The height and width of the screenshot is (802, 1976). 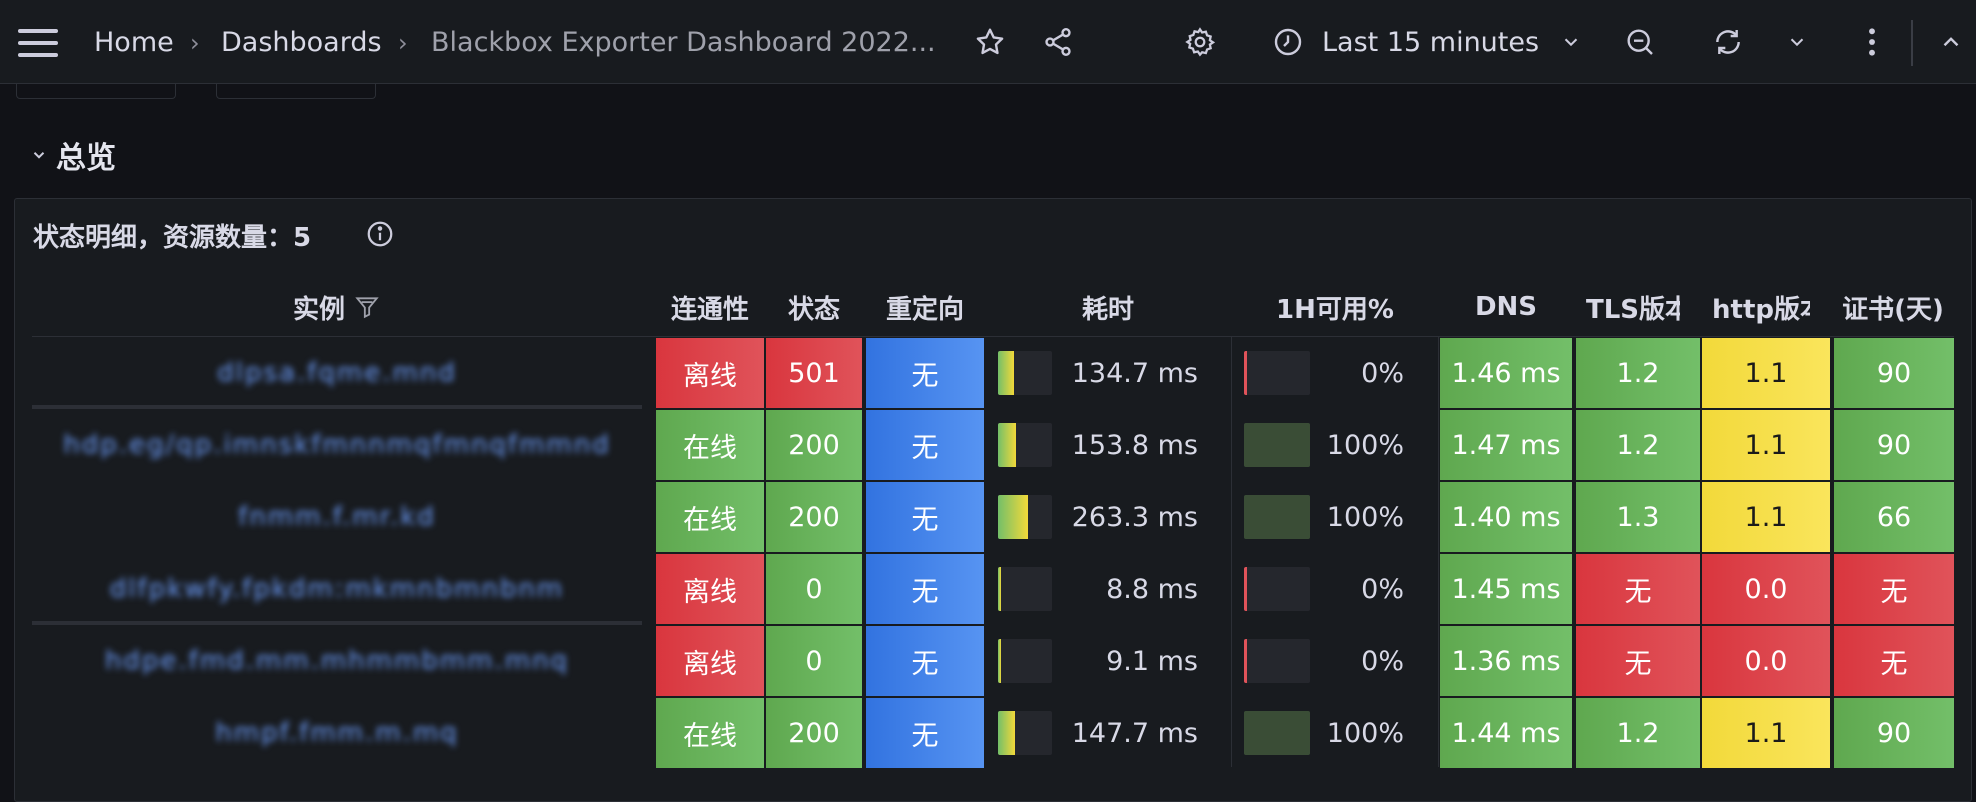 I want to click on chevron-up-icon, so click(x=1951, y=42).